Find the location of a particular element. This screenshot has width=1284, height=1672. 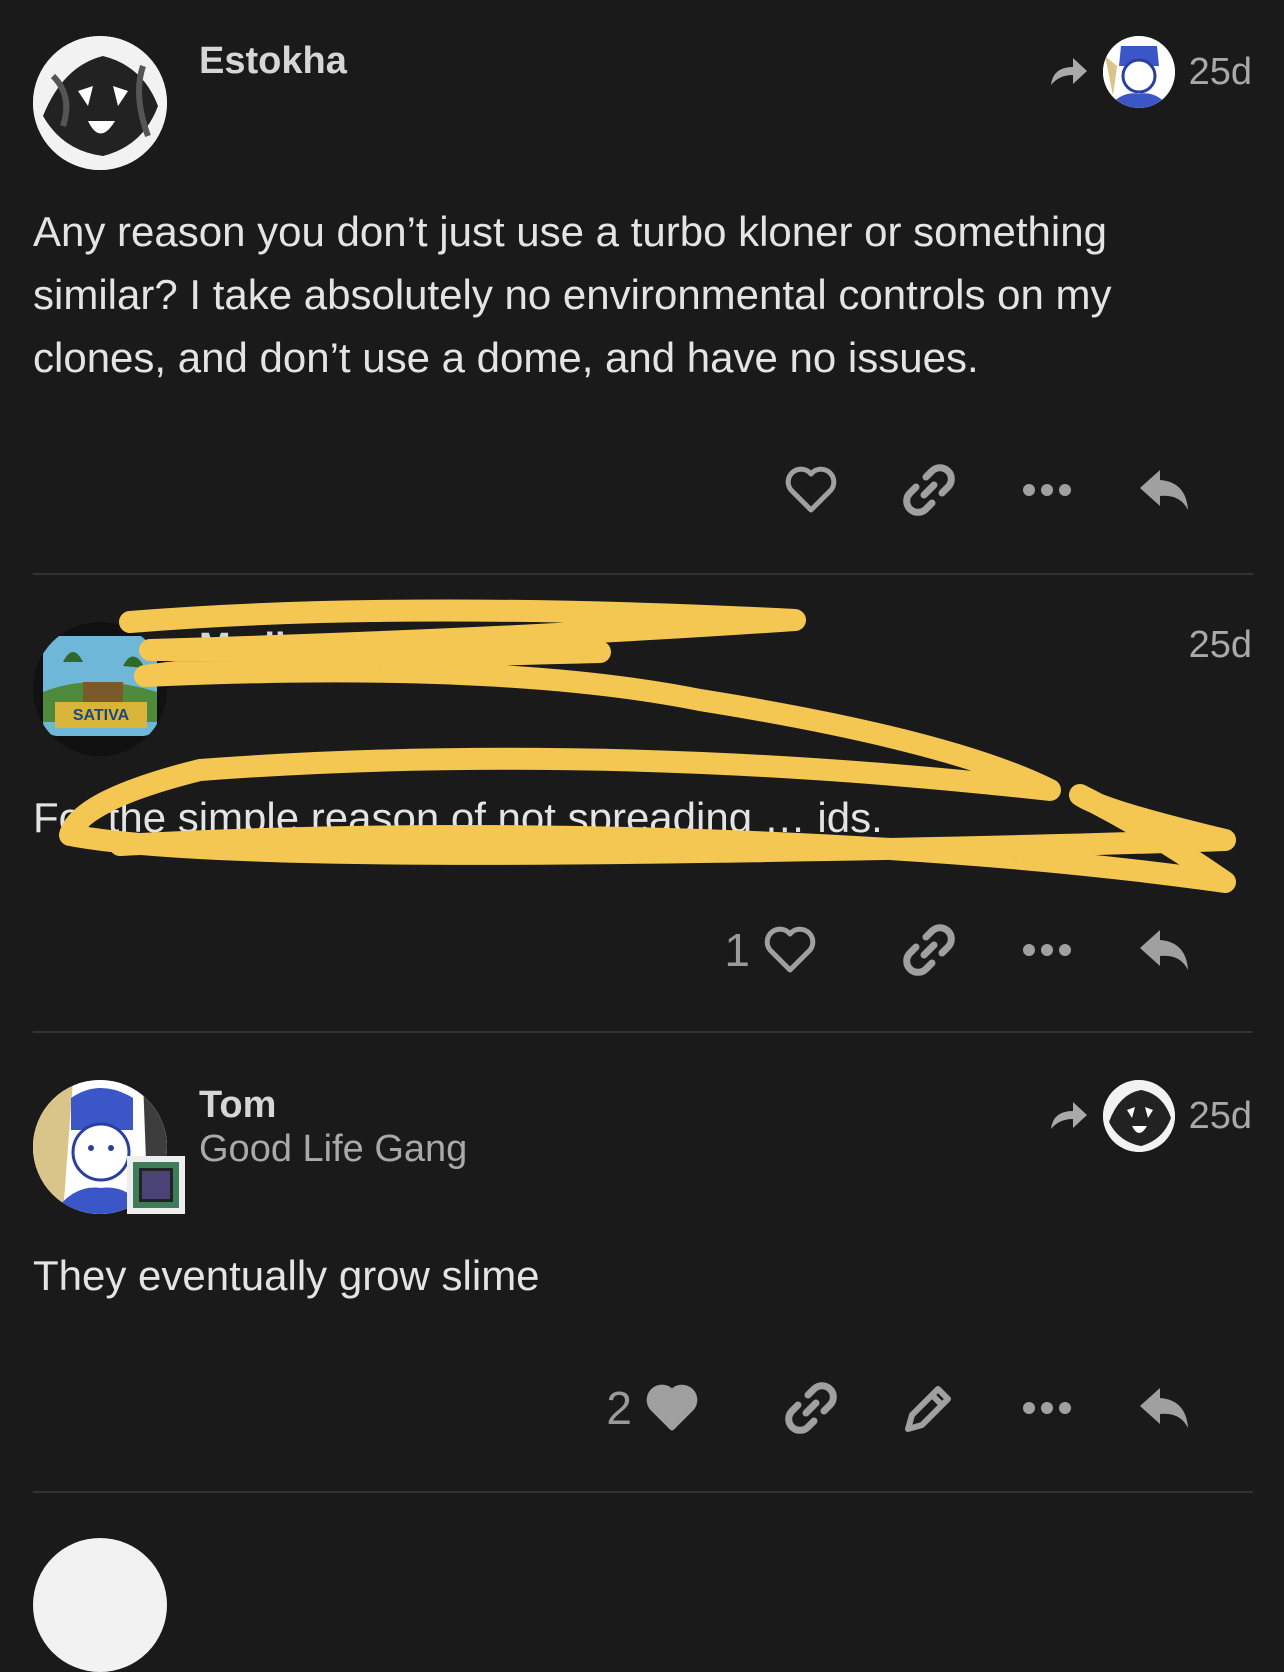

edit-button is located at coordinates (929, 1408).